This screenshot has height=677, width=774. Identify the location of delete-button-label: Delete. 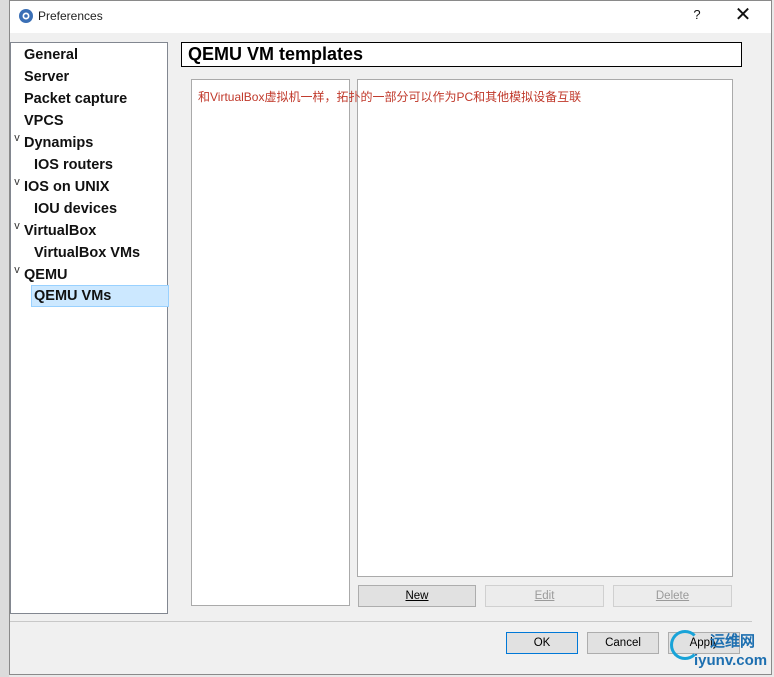
(672, 596).